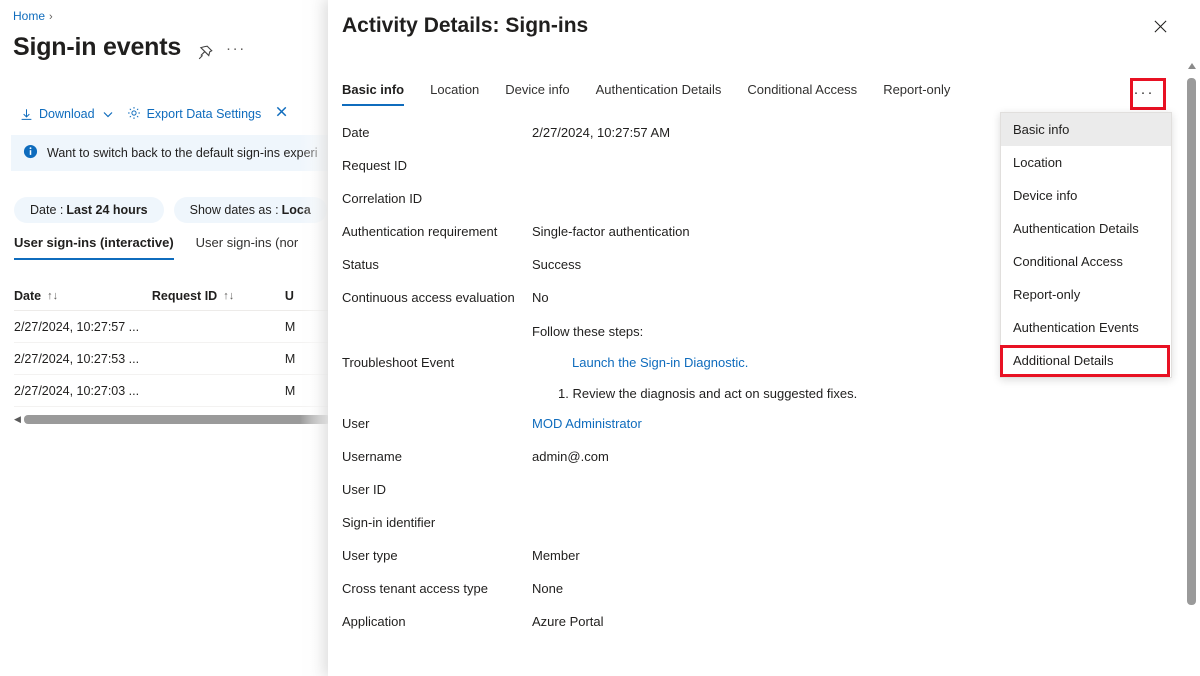 This screenshot has height=676, width=1200. Describe the element at coordinates (1086, 327) in the screenshot. I see `menu-item-authentication-events: Authentication Events` at that location.